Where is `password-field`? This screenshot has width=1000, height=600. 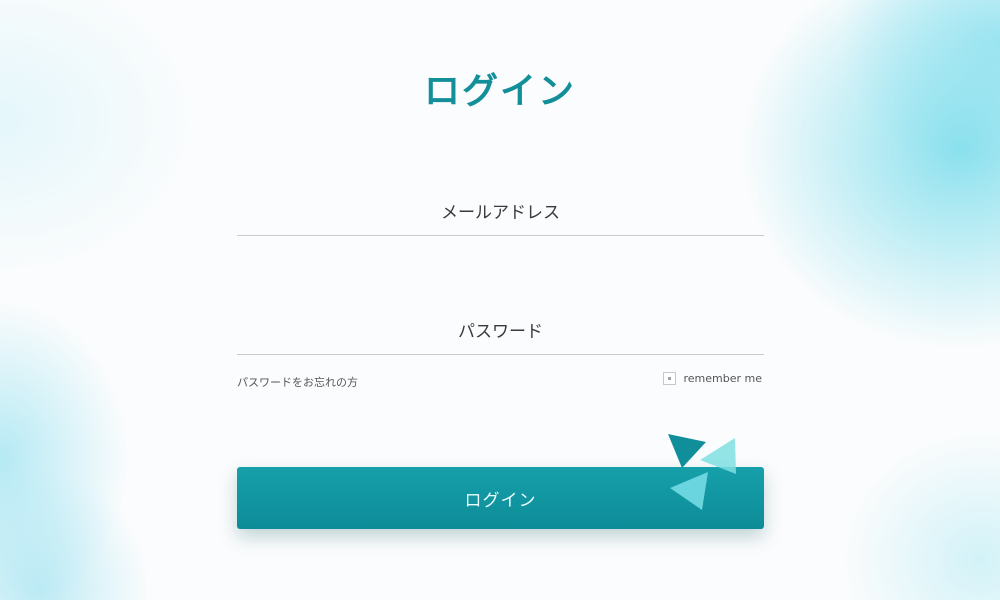 password-field is located at coordinates (500, 332).